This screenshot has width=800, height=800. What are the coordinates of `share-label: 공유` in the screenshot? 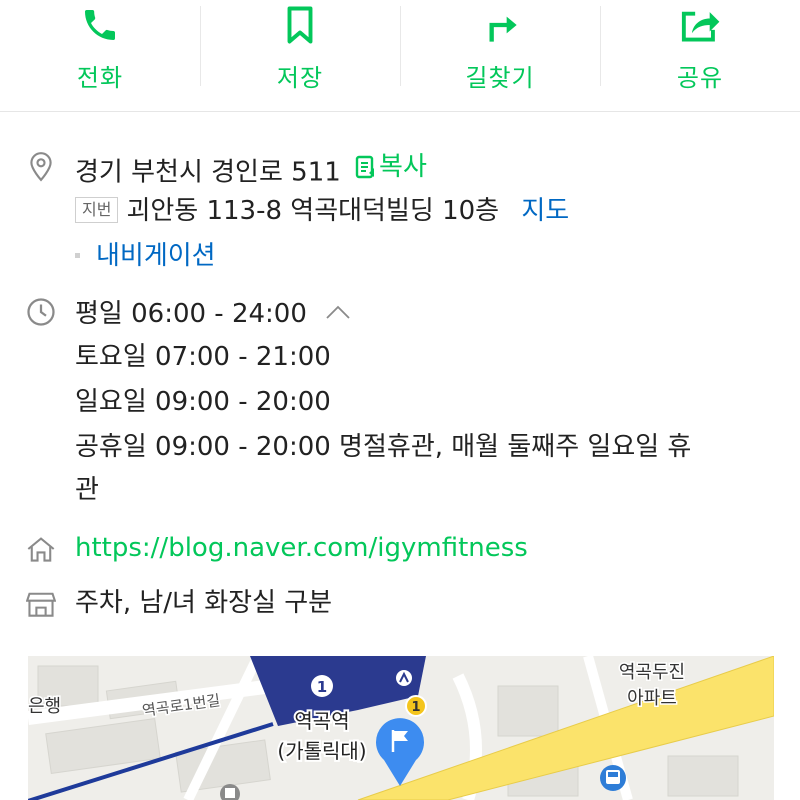 It's located at (700, 78).